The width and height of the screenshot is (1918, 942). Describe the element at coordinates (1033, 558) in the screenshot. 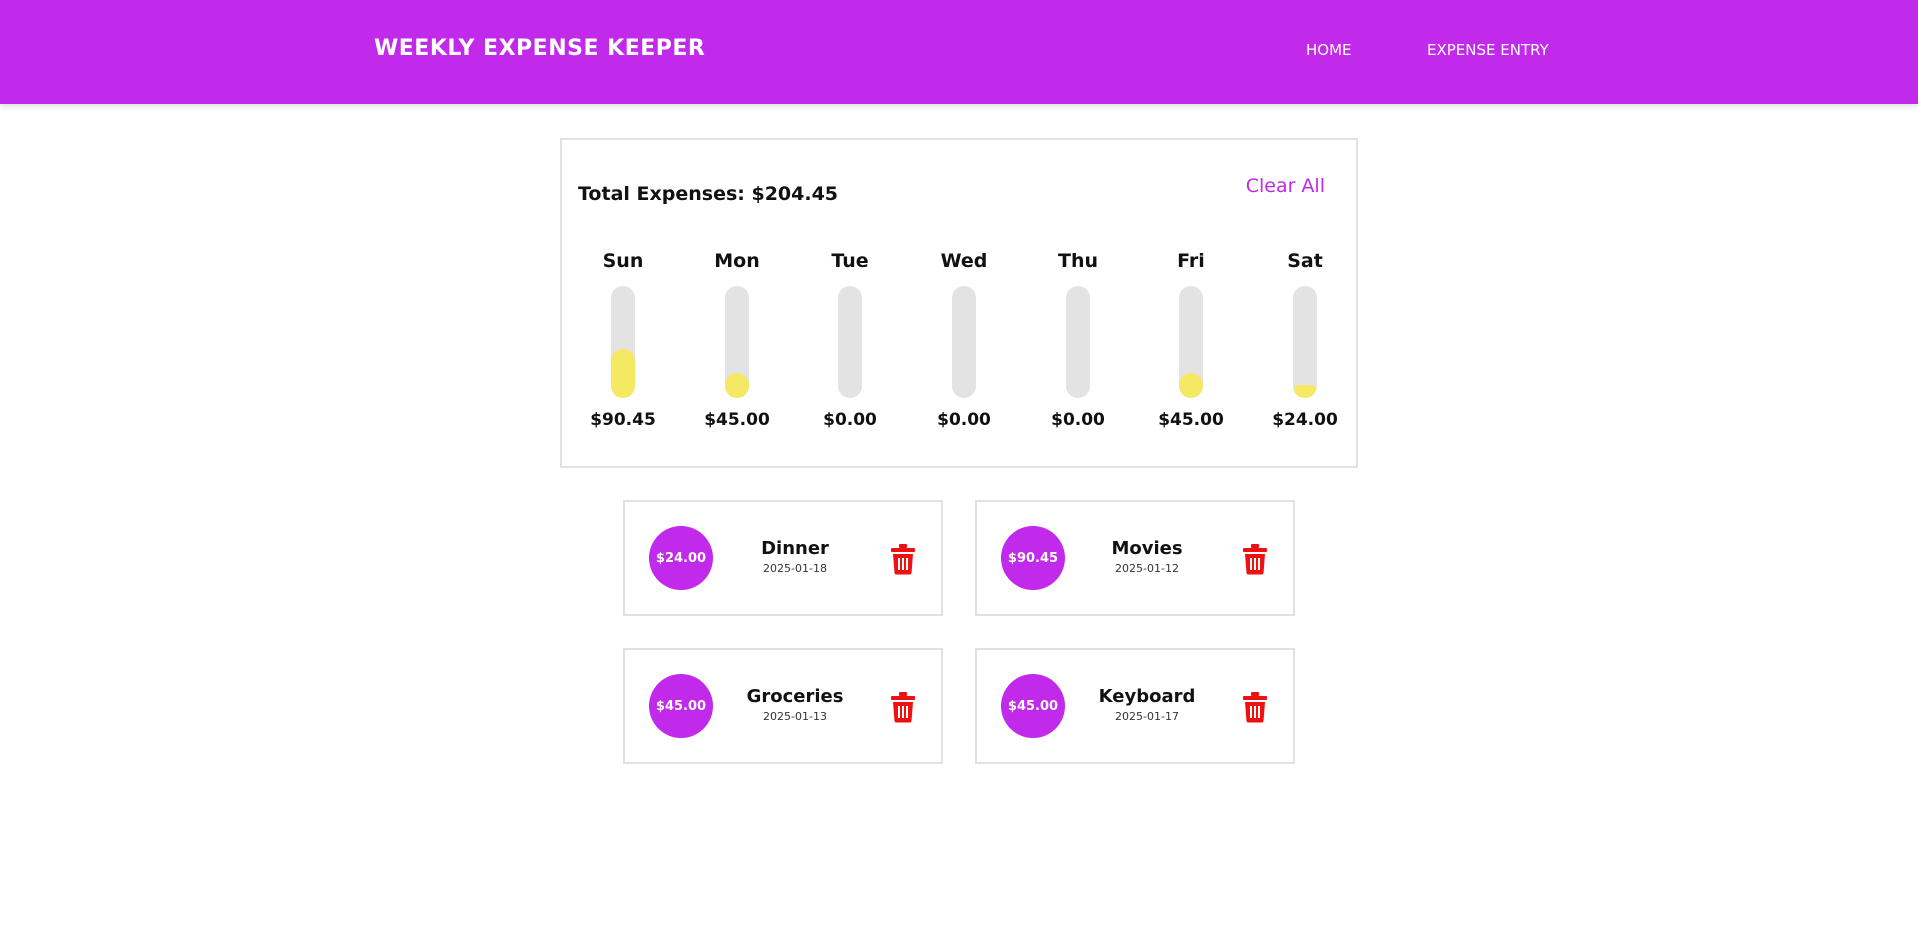

I see `expense-amount-badge: $90.45` at that location.